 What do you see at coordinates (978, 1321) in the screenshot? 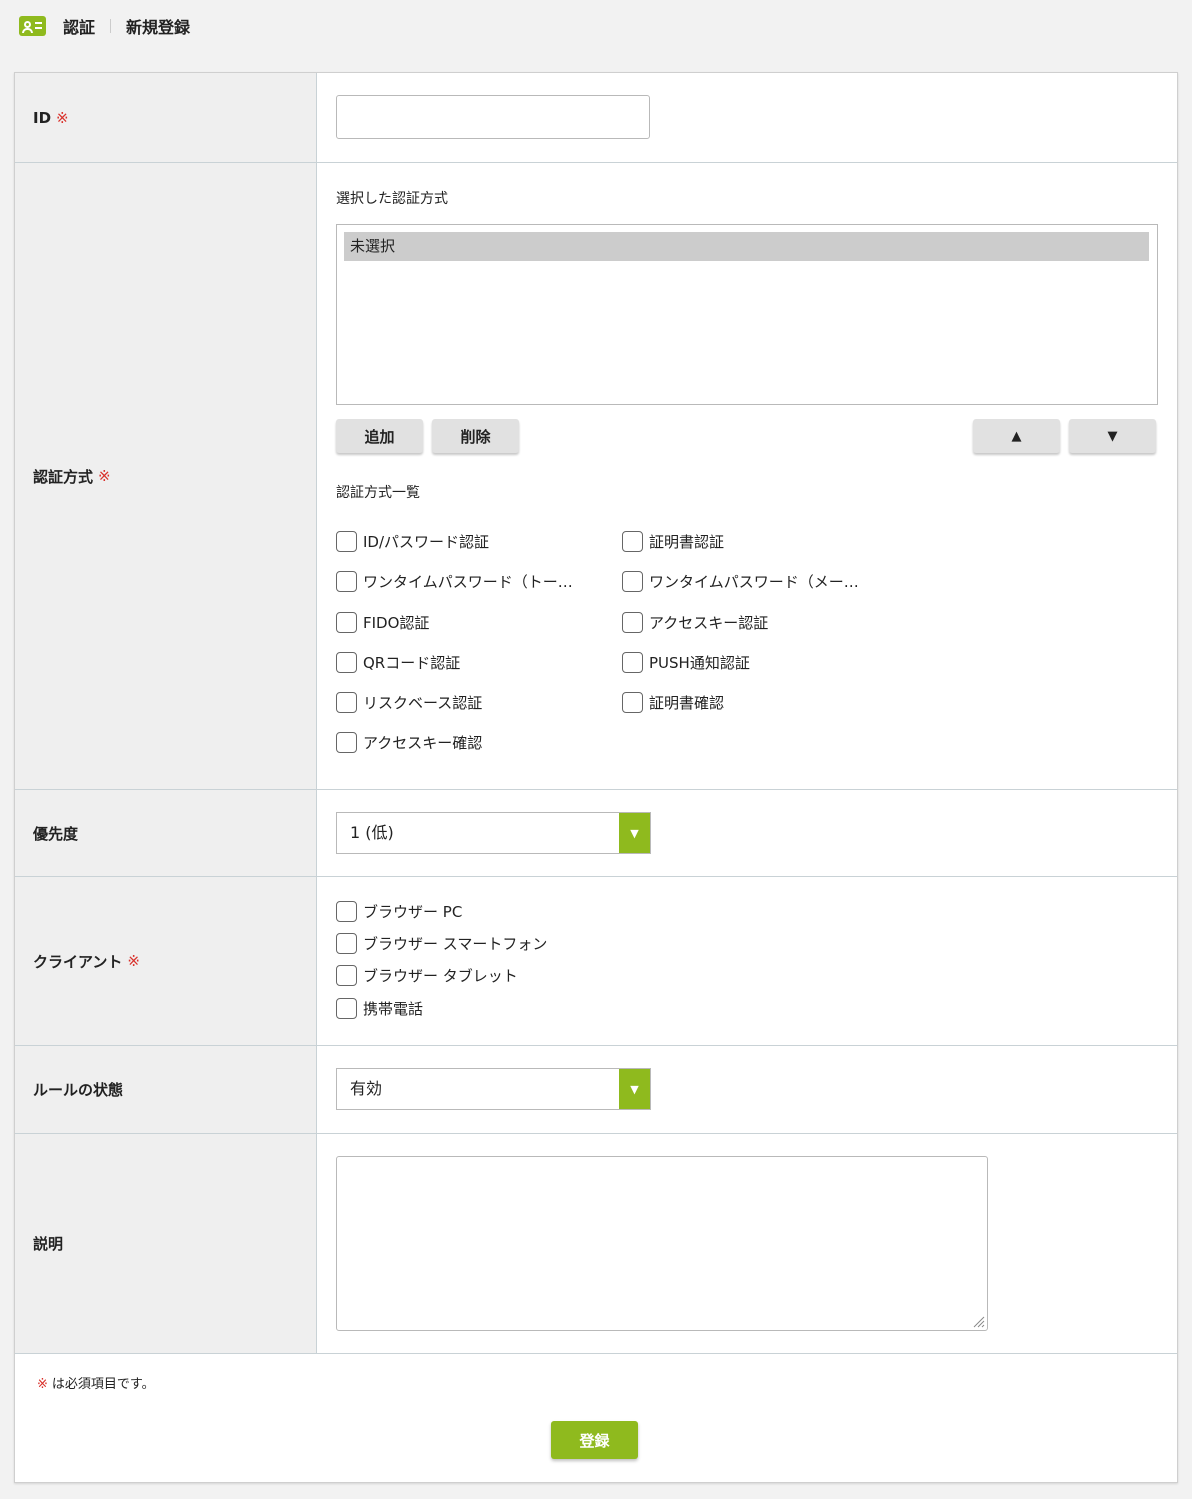
I see `resize-grip-icon` at bounding box center [978, 1321].